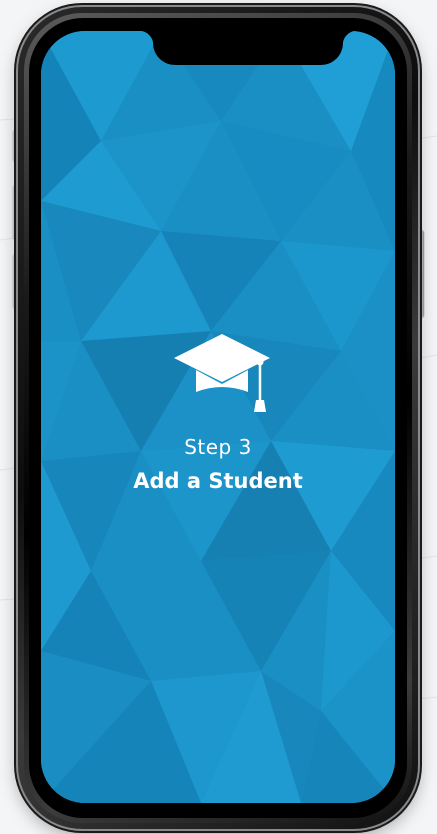 The height and width of the screenshot is (834, 437). I want to click on notch, so click(248, 48).